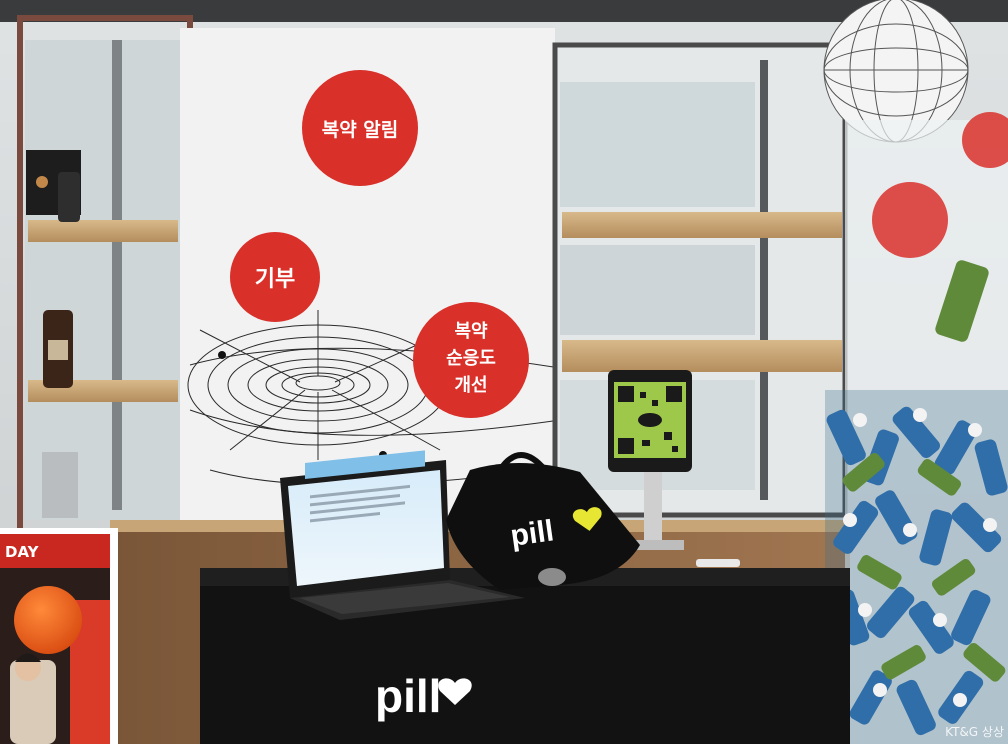 Image resolution: width=1008 pixels, height=744 pixels. Describe the element at coordinates (59, 636) in the screenshot. I see `inset-photo: DAY` at that location.